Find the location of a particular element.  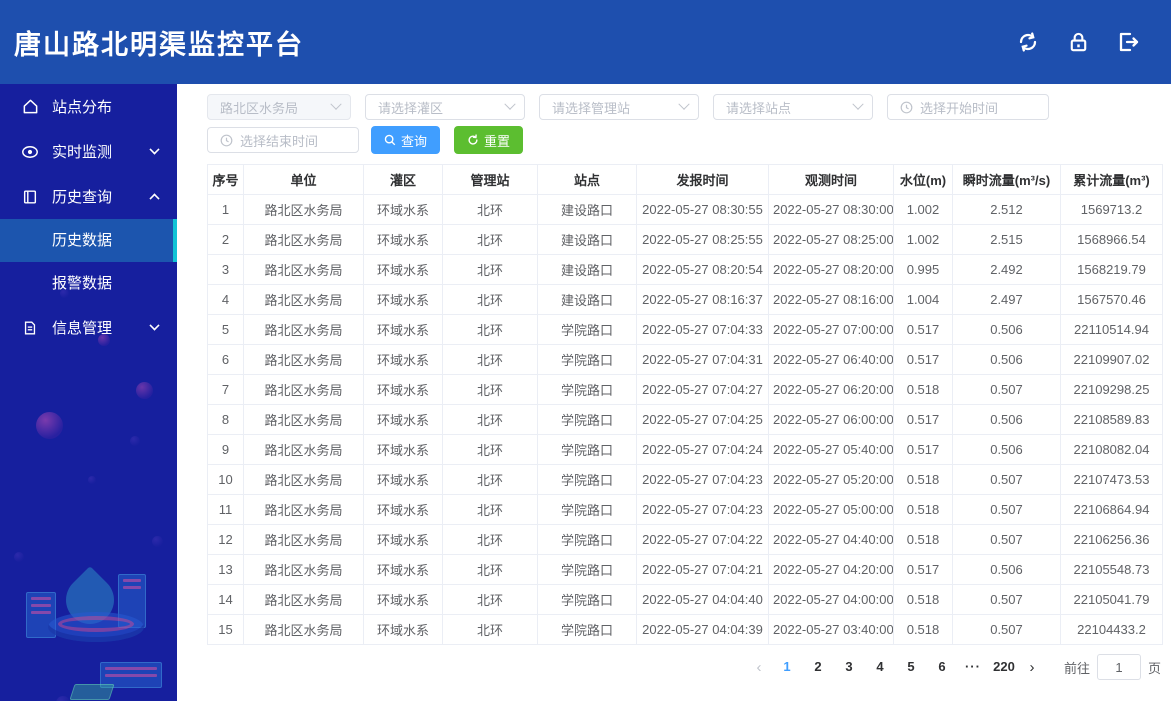

start-time-input-text: 选择开始时间 is located at coordinates (959, 108).